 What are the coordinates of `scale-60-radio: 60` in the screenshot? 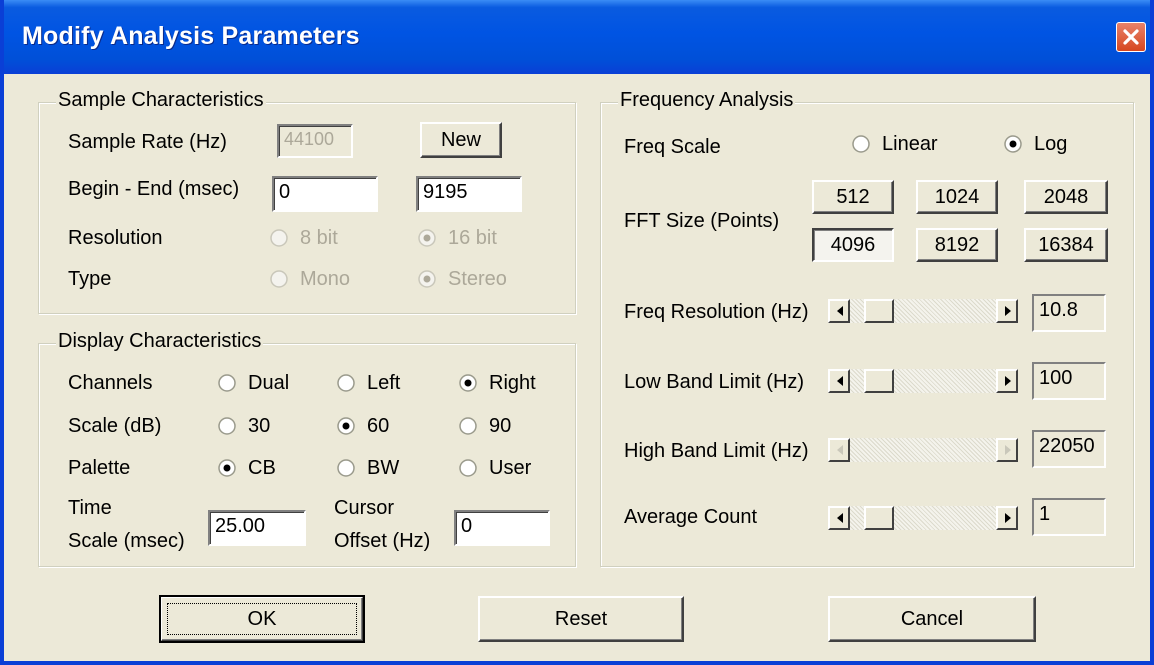 It's located at (363, 426).